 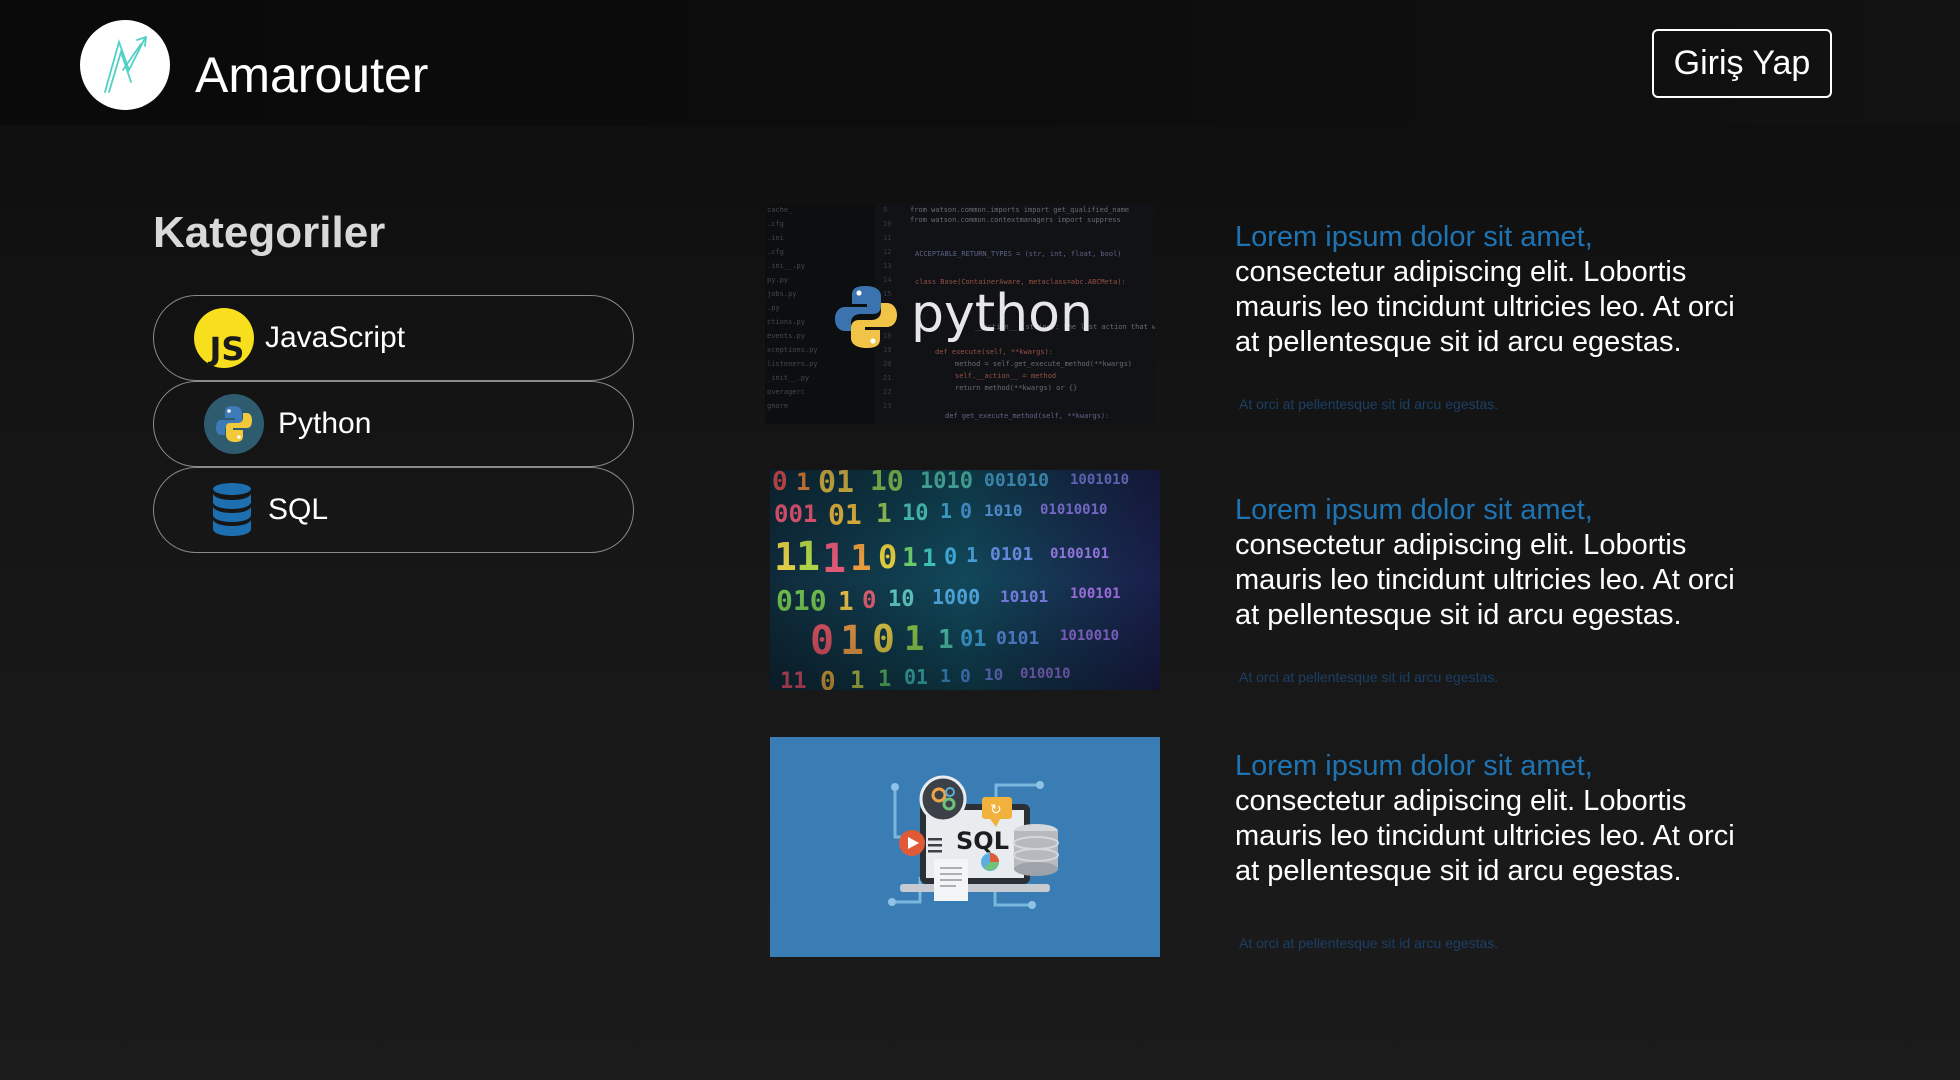 I want to click on database-icon, so click(x=232, y=510).